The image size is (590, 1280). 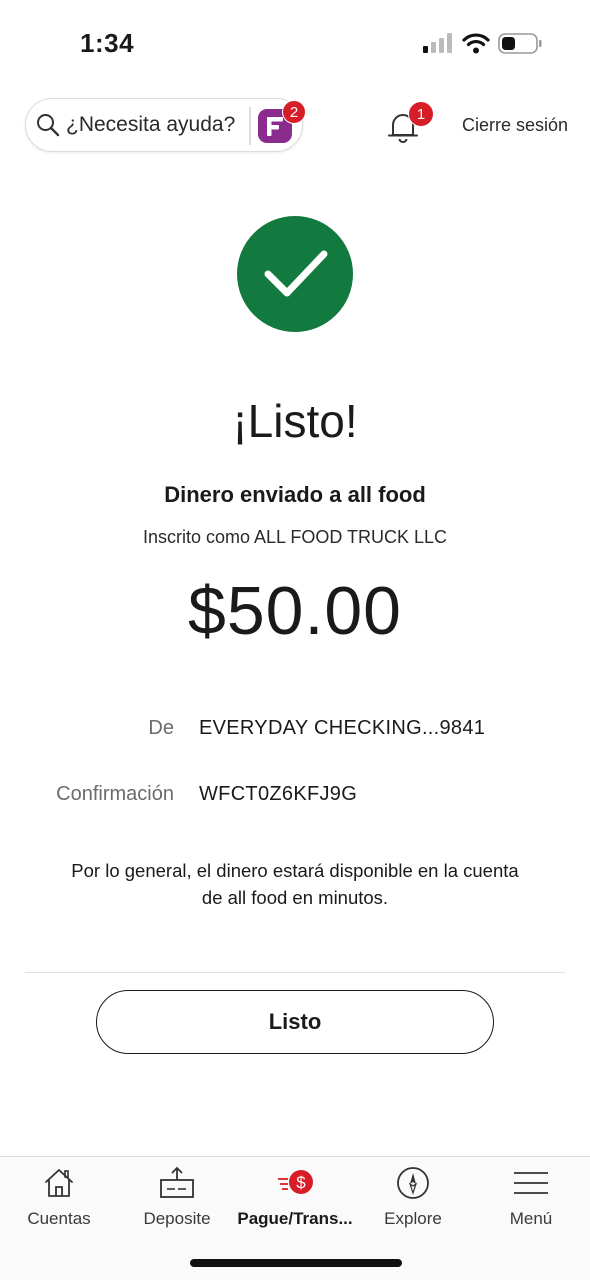 What do you see at coordinates (421, 114) in the screenshot?
I see `notifications-badge: 1` at bounding box center [421, 114].